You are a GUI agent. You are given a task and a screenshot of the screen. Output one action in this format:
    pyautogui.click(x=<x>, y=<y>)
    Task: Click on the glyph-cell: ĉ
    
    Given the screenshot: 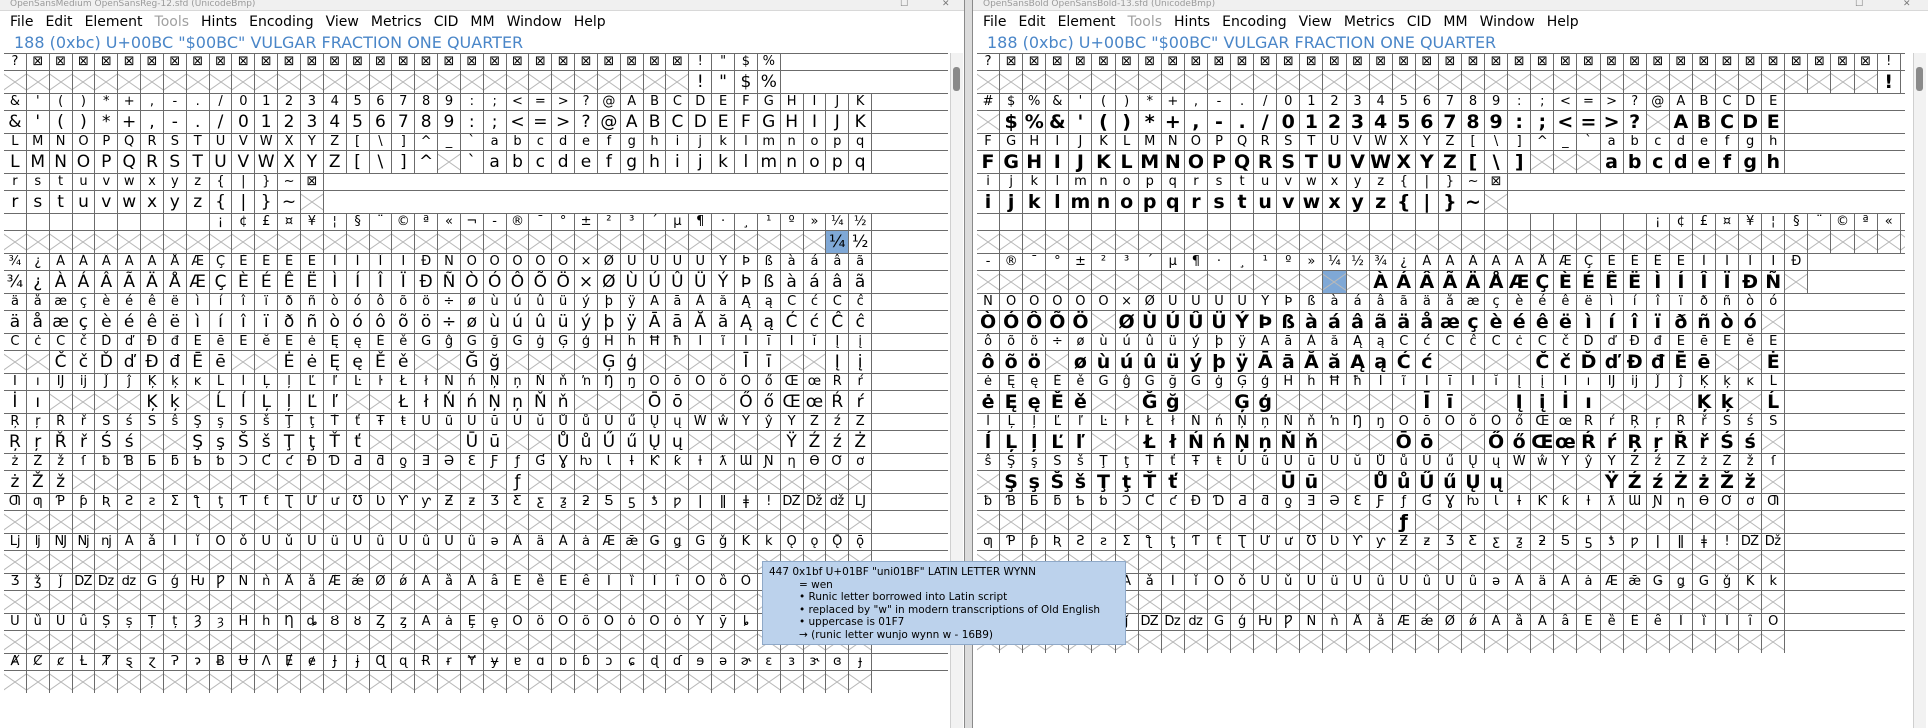 What is the action you would take?
    pyautogui.click(x=861, y=322)
    